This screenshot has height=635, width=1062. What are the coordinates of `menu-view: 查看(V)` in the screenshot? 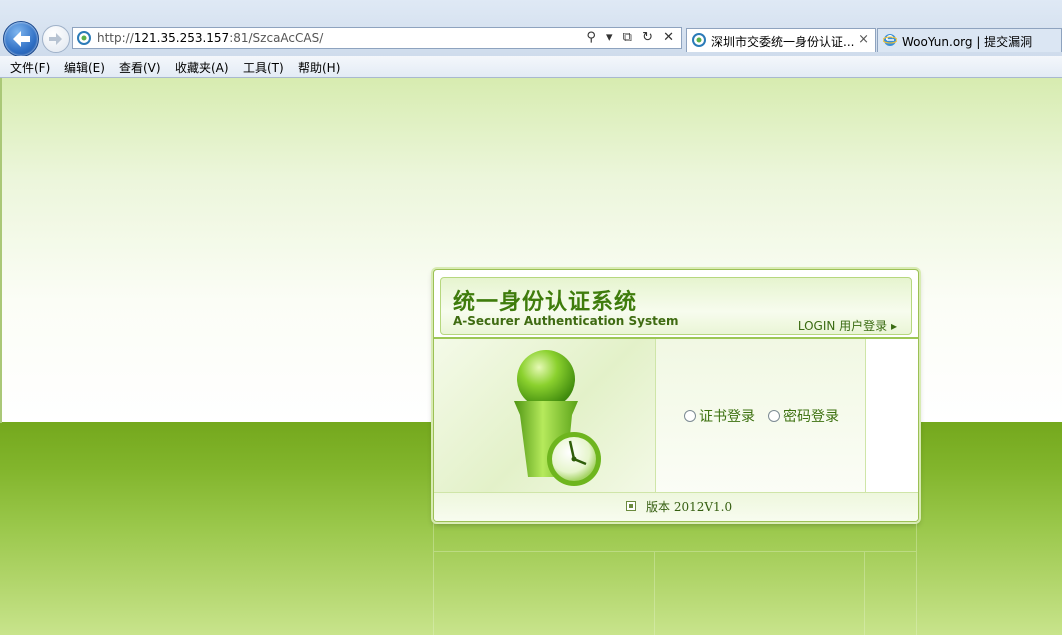 It's located at (140, 67).